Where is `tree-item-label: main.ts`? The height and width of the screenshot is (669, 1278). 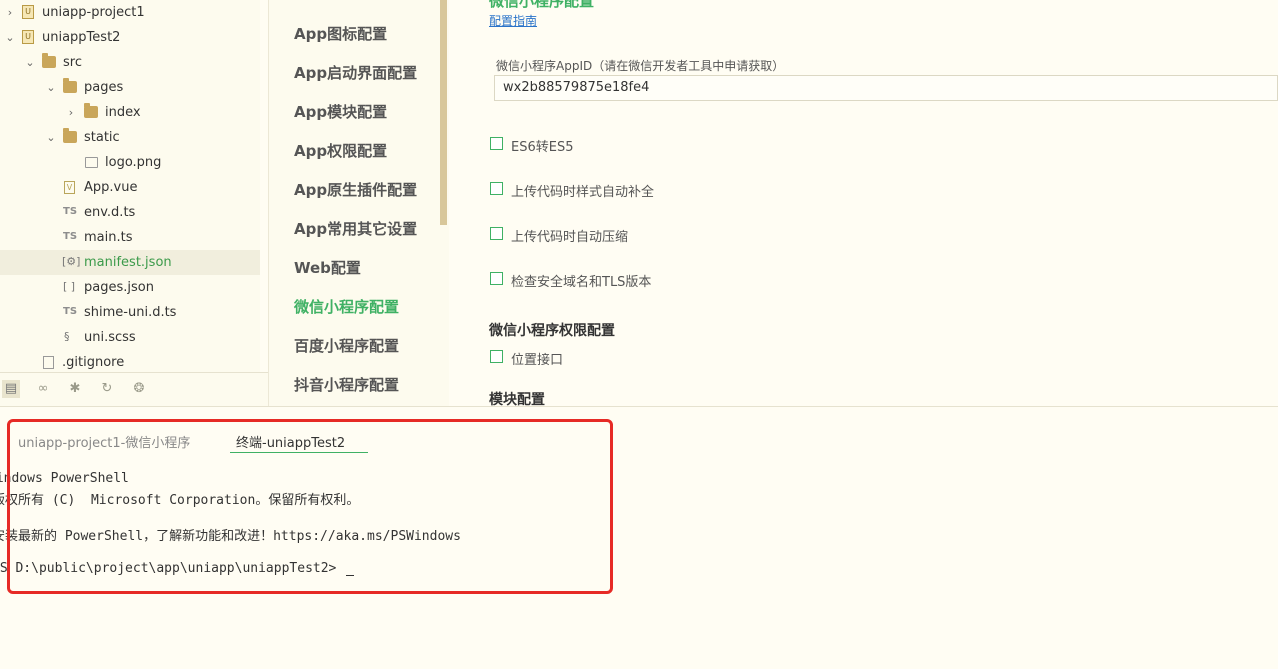 tree-item-label: main.ts is located at coordinates (108, 237).